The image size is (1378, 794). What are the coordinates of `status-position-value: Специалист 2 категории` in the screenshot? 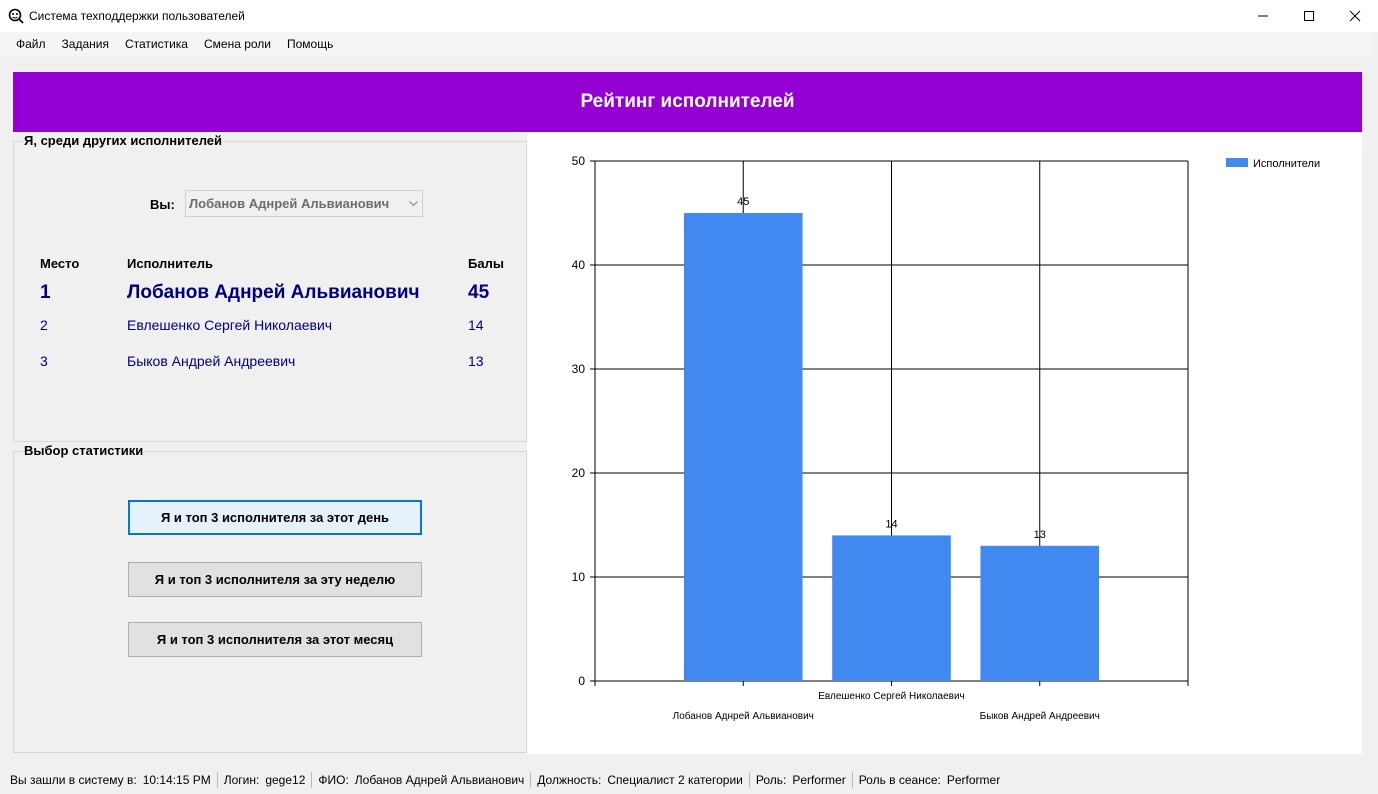 It's located at (675, 780).